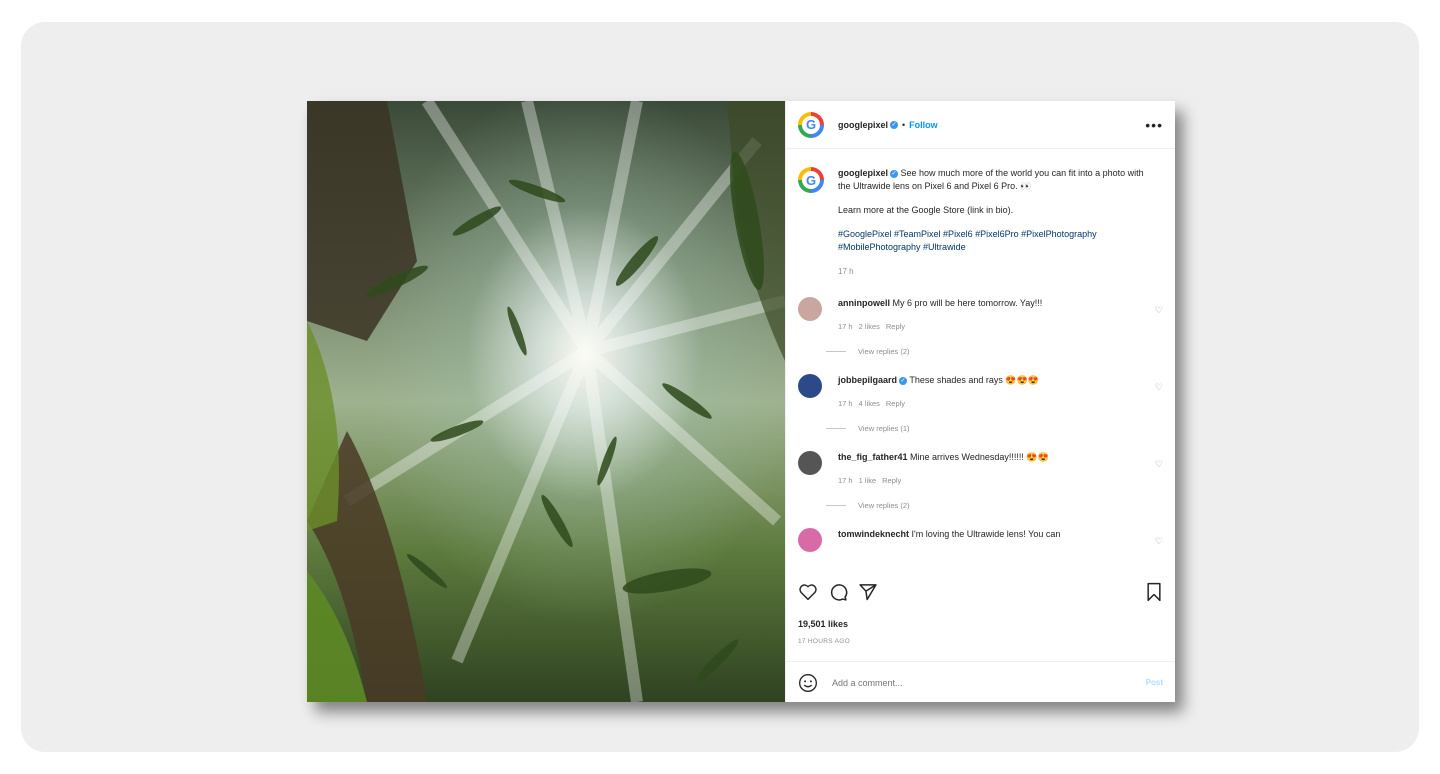 This screenshot has width=1440, height=774. Describe the element at coordinates (824, 641) in the screenshot. I see `post-time-ago: 17 HOURS AGO` at that location.